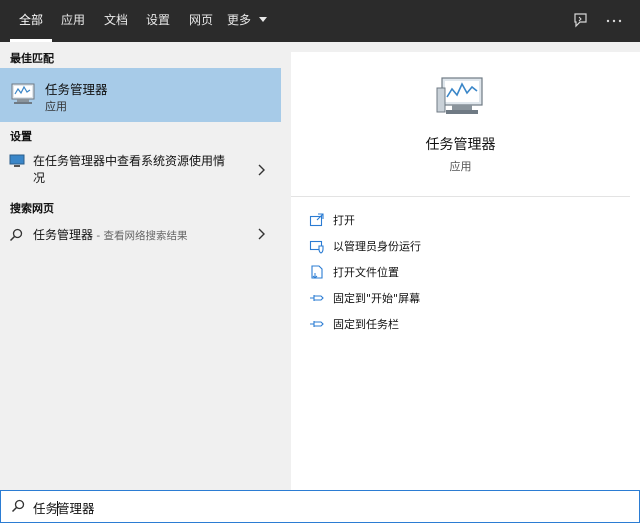 This screenshot has height=523, width=640. I want to click on shield-icon, so click(316, 247).